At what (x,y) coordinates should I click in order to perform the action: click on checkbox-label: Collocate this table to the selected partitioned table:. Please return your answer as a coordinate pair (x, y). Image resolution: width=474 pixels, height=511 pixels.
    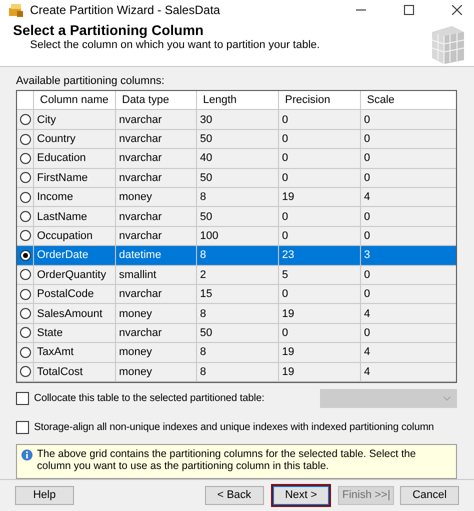
    Looking at the image, I should click on (150, 398).